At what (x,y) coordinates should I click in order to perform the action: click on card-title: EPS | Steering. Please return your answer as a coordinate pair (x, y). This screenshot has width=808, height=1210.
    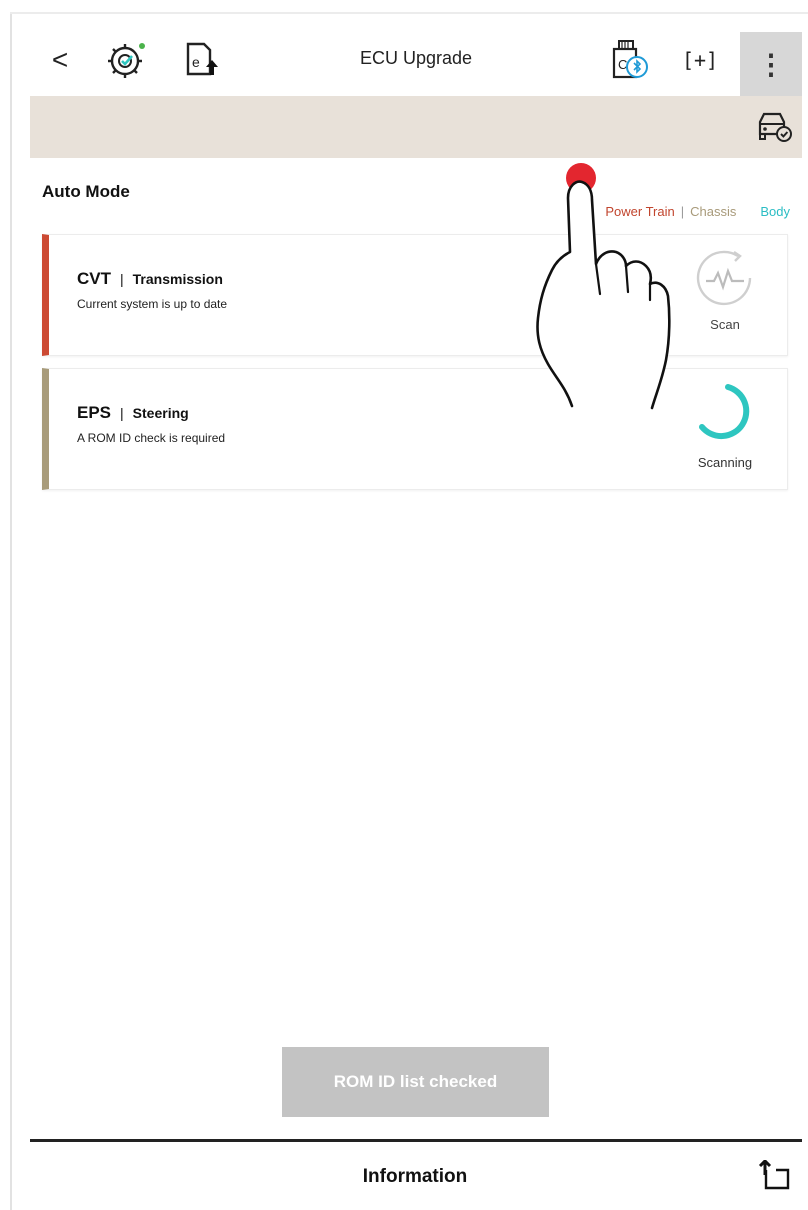
    Looking at the image, I should click on (133, 413).